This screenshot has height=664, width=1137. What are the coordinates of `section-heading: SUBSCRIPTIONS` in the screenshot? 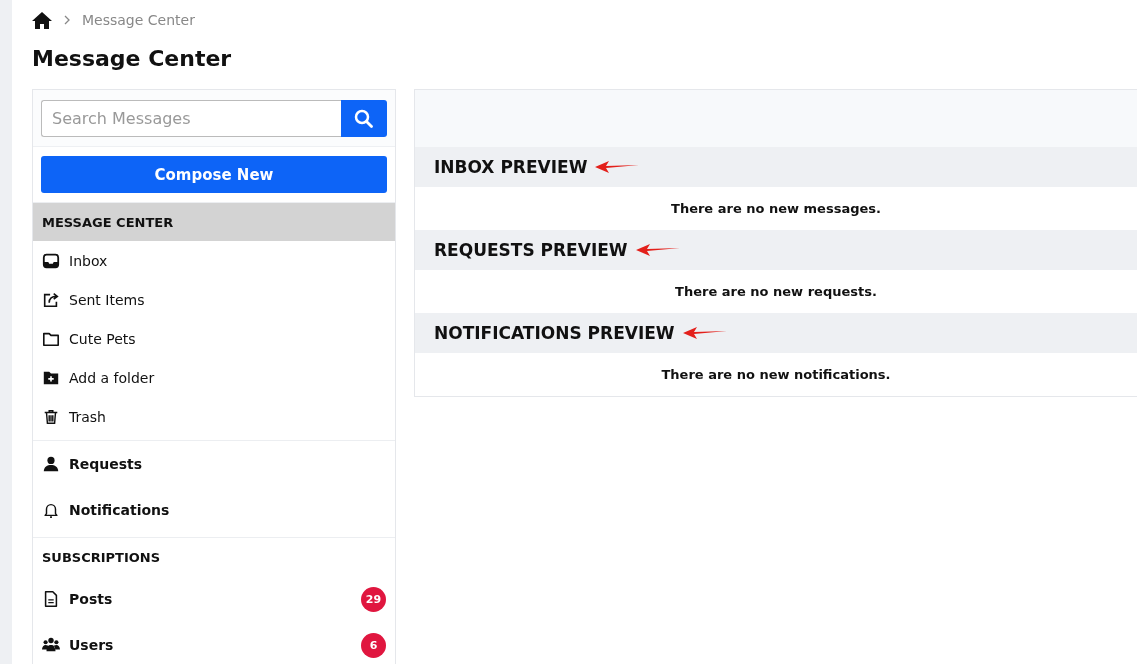 It's located at (101, 557).